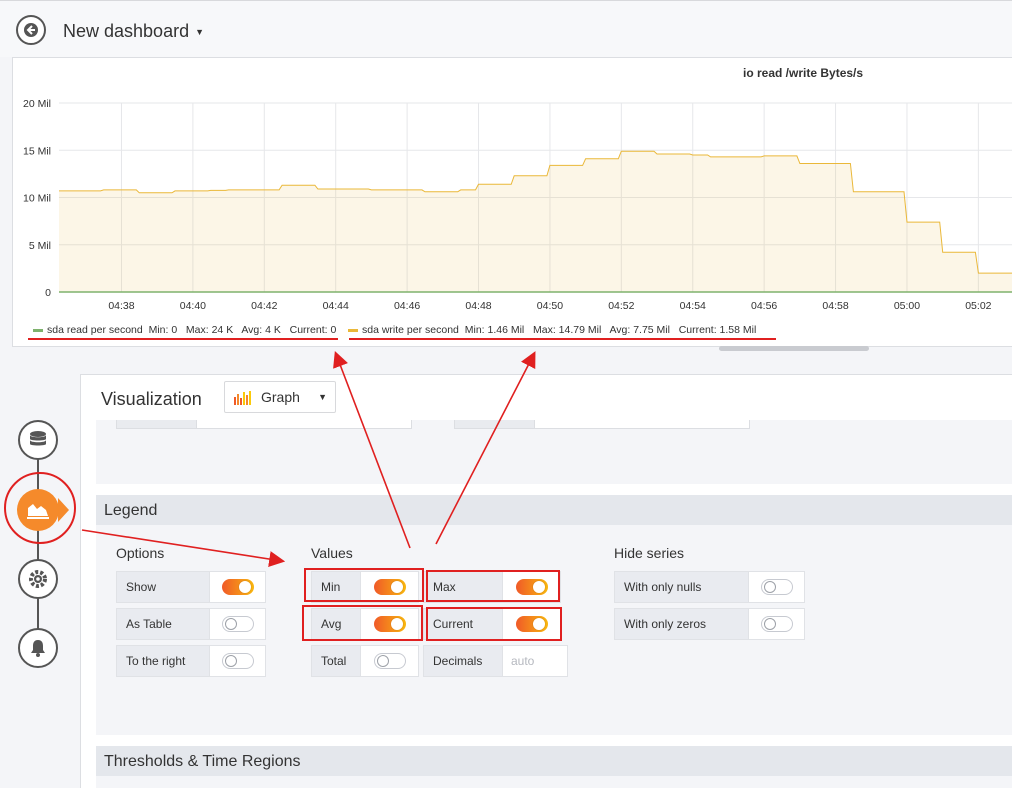  I want to click on horizontal-scrollbar, so click(794, 348).